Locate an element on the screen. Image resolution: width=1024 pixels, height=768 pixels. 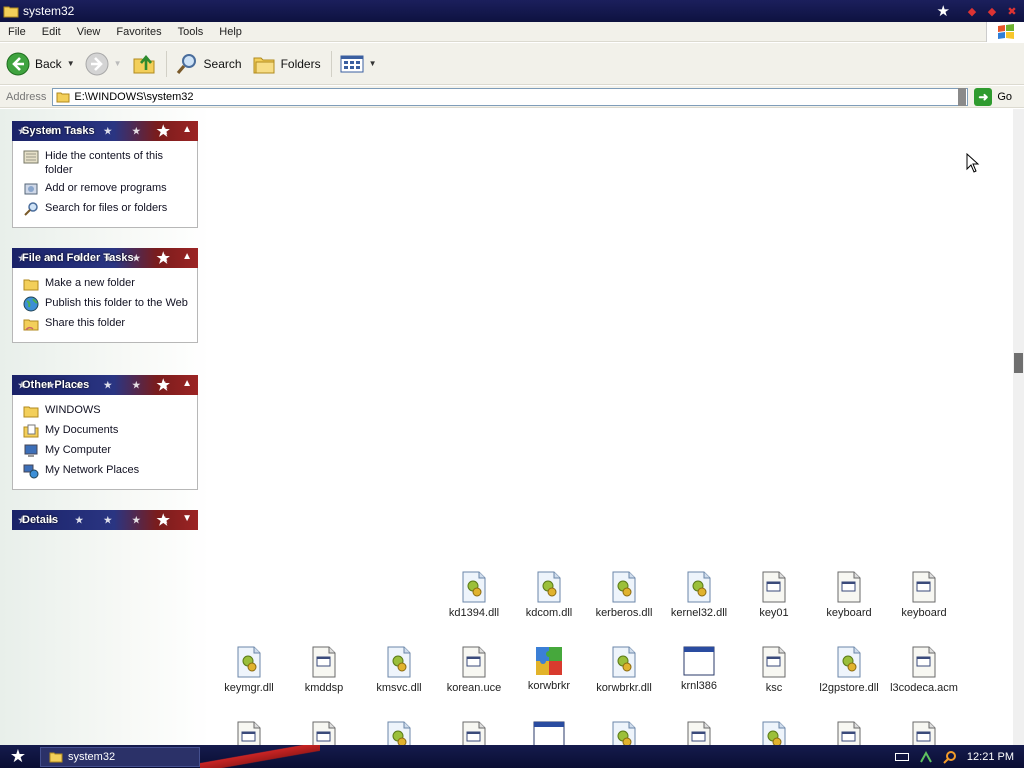
file-item: kmsvc.dll is located at coordinates (399, 670).